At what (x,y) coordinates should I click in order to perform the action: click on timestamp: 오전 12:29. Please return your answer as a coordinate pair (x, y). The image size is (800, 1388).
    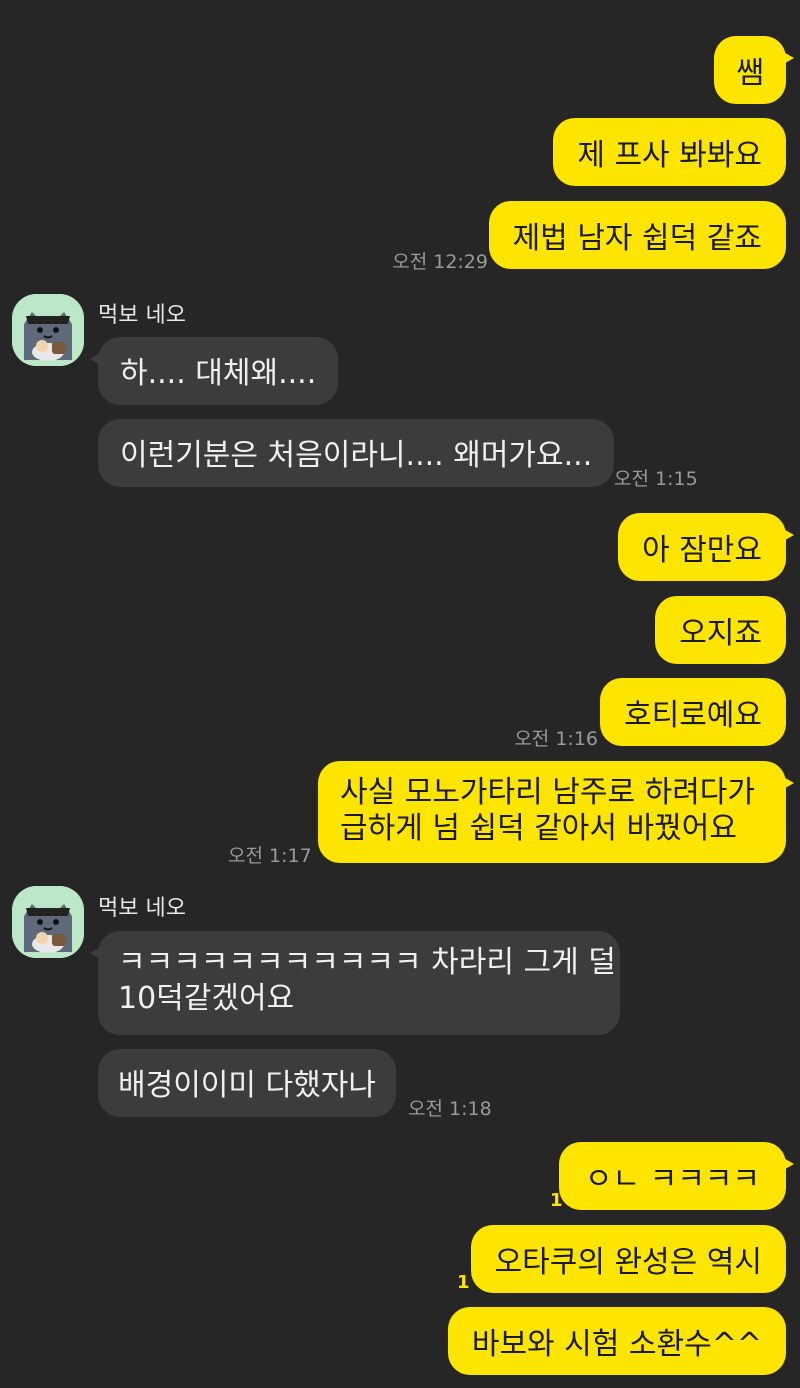
    Looking at the image, I should click on (440, 262).